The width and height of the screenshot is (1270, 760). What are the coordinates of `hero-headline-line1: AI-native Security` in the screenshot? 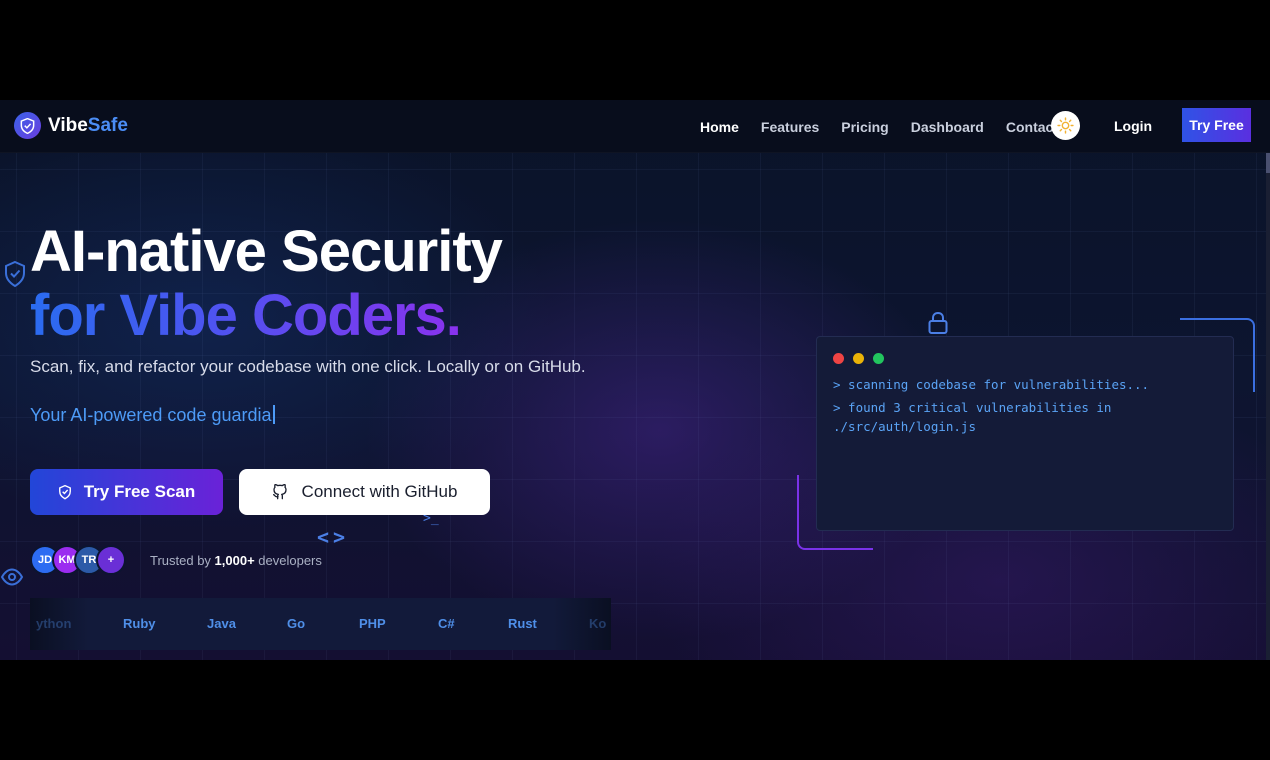 It's located at (266, 251).